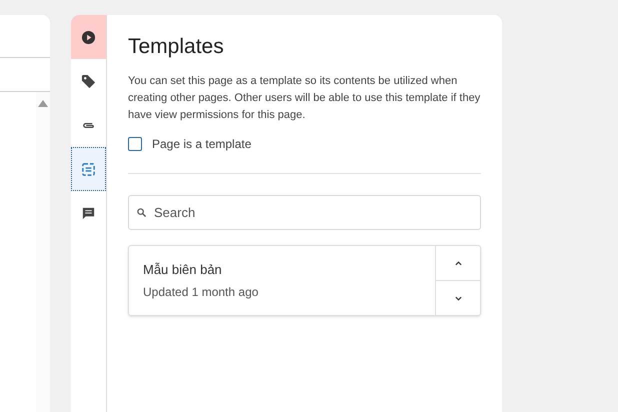  I want to click on comment-icon, so click(88, 213).